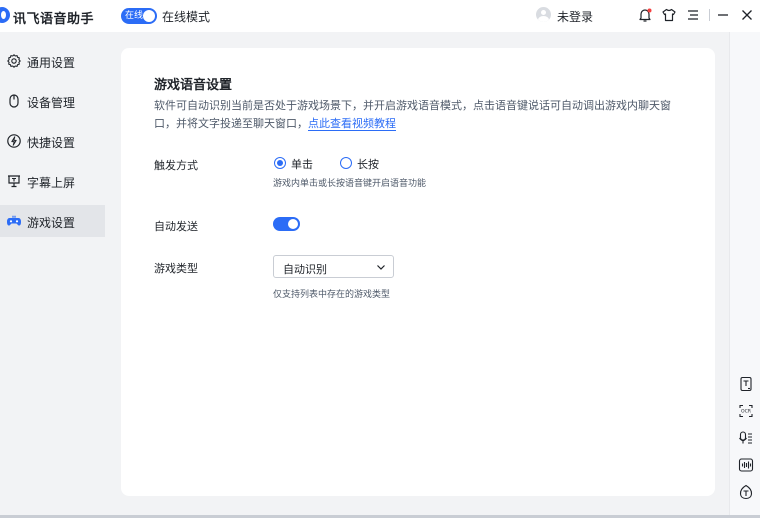 Image resolution: width=760 pixels, height=518 pixels. Describe the element at coordinates (186, 17) in the screenshot. I see `mode-label: 在线模式` at that location.